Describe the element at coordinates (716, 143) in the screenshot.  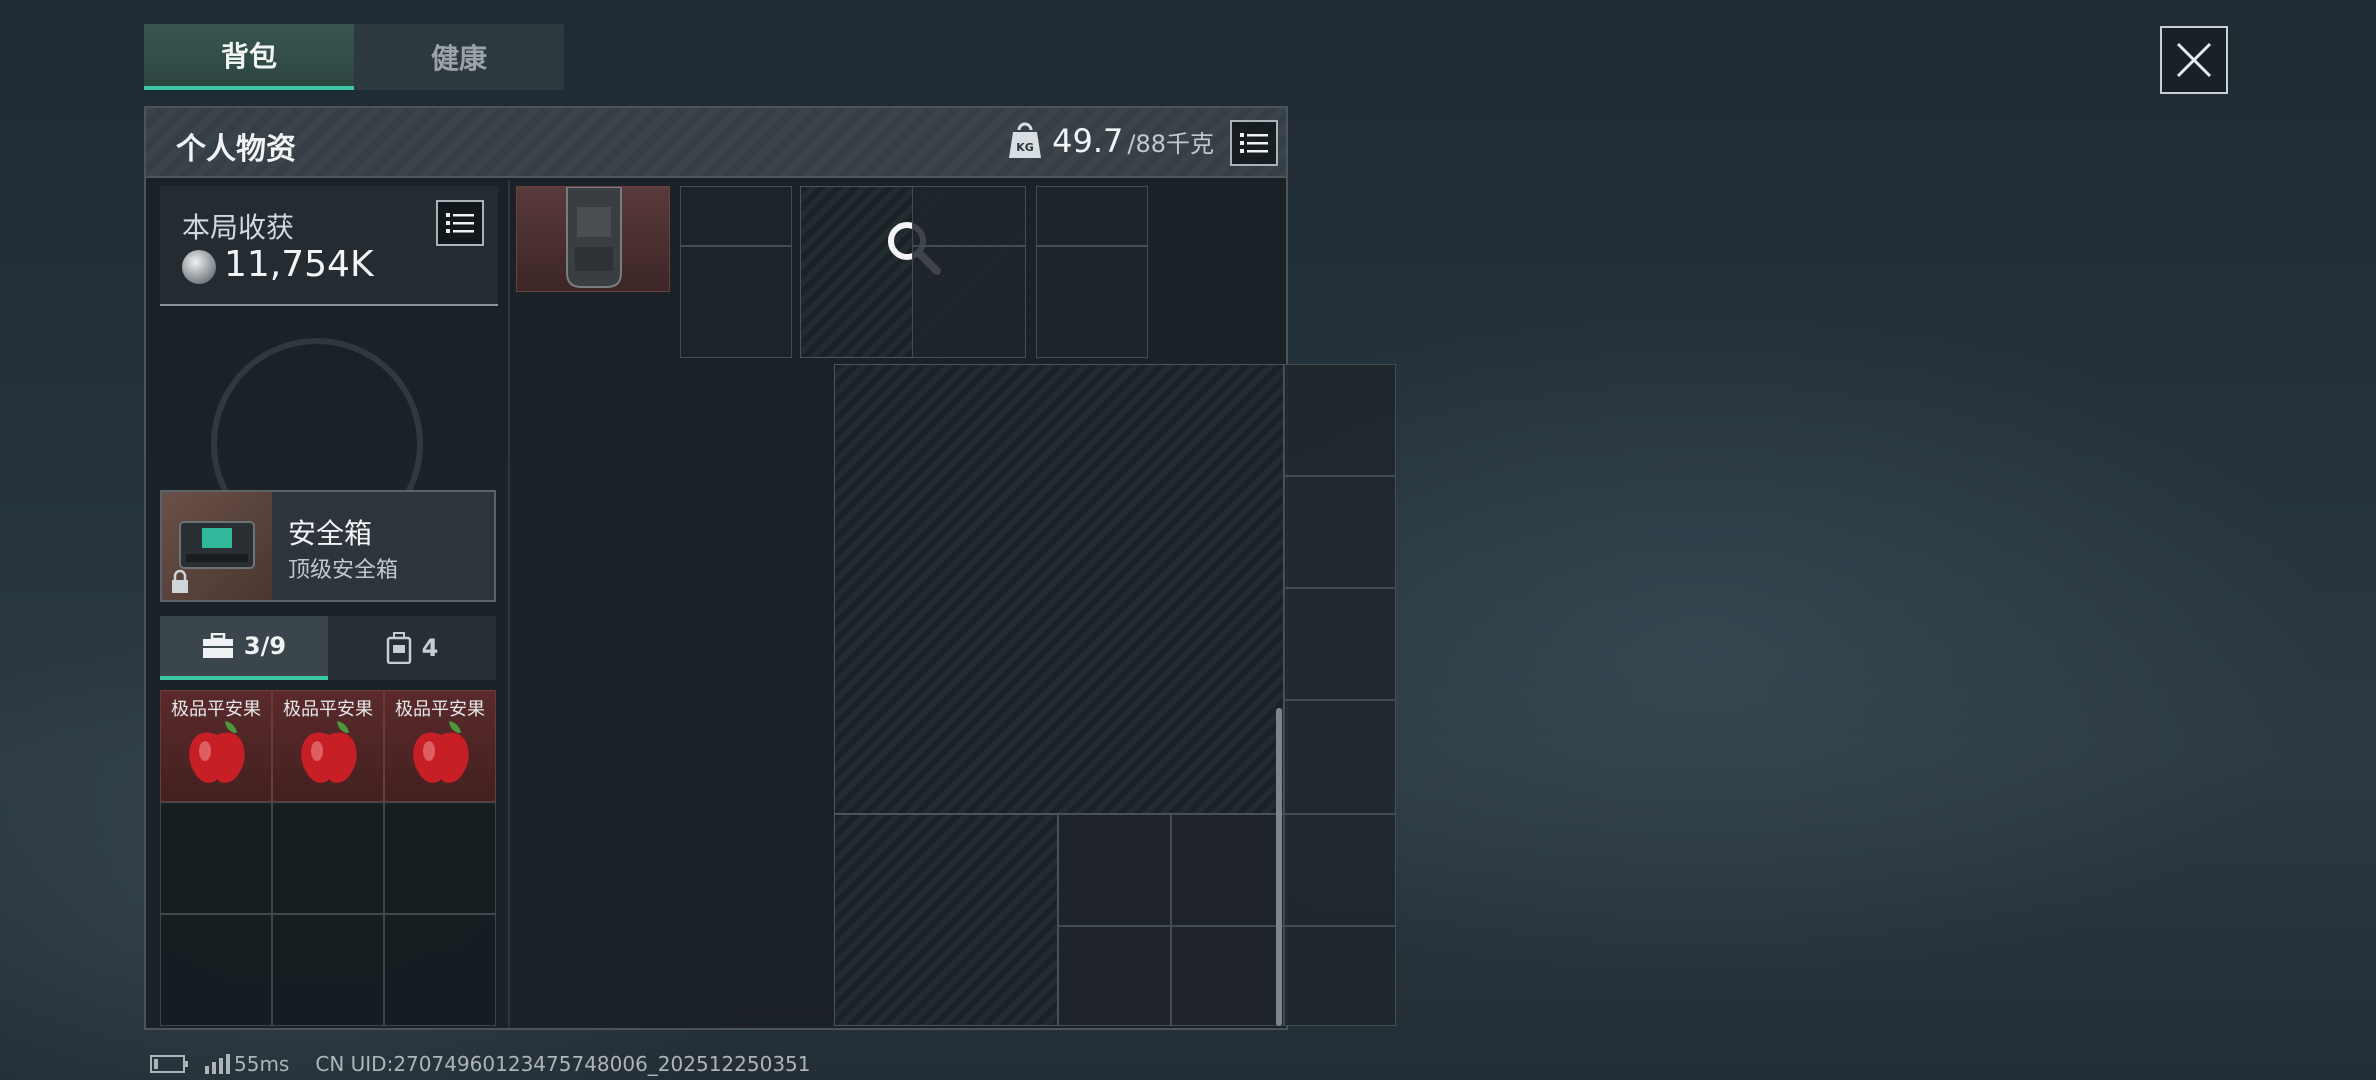
I see `panel-header: 个人物资 KG 49.7 /88千克` at that location.